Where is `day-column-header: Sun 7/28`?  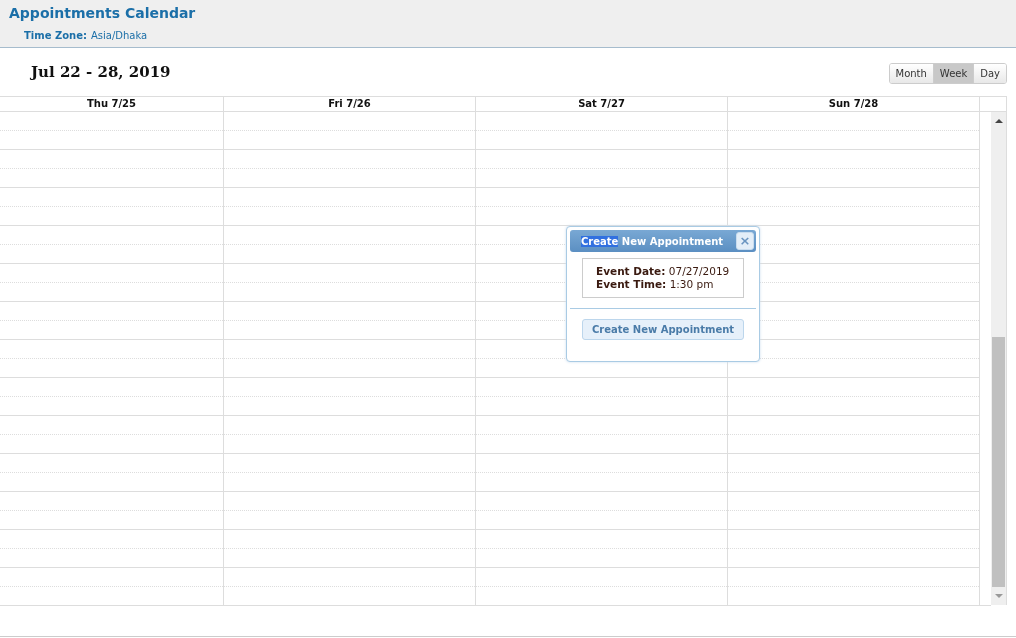 day-column-header: Sun 7/28 is located at coordinates (854, 104).